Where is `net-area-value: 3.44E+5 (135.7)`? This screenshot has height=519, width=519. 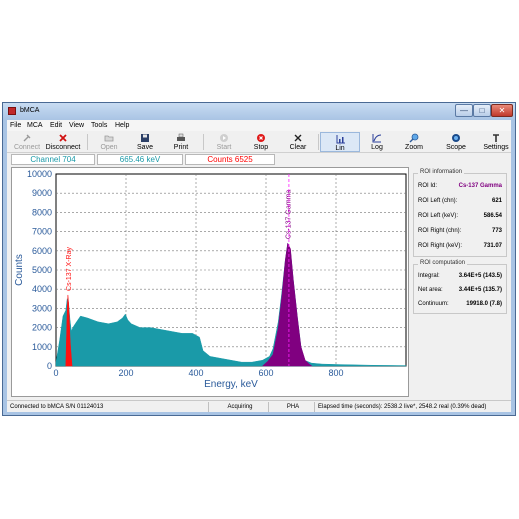 net-area-value: 3.44E+5 (135.7) is located at coordinates (480, 290).